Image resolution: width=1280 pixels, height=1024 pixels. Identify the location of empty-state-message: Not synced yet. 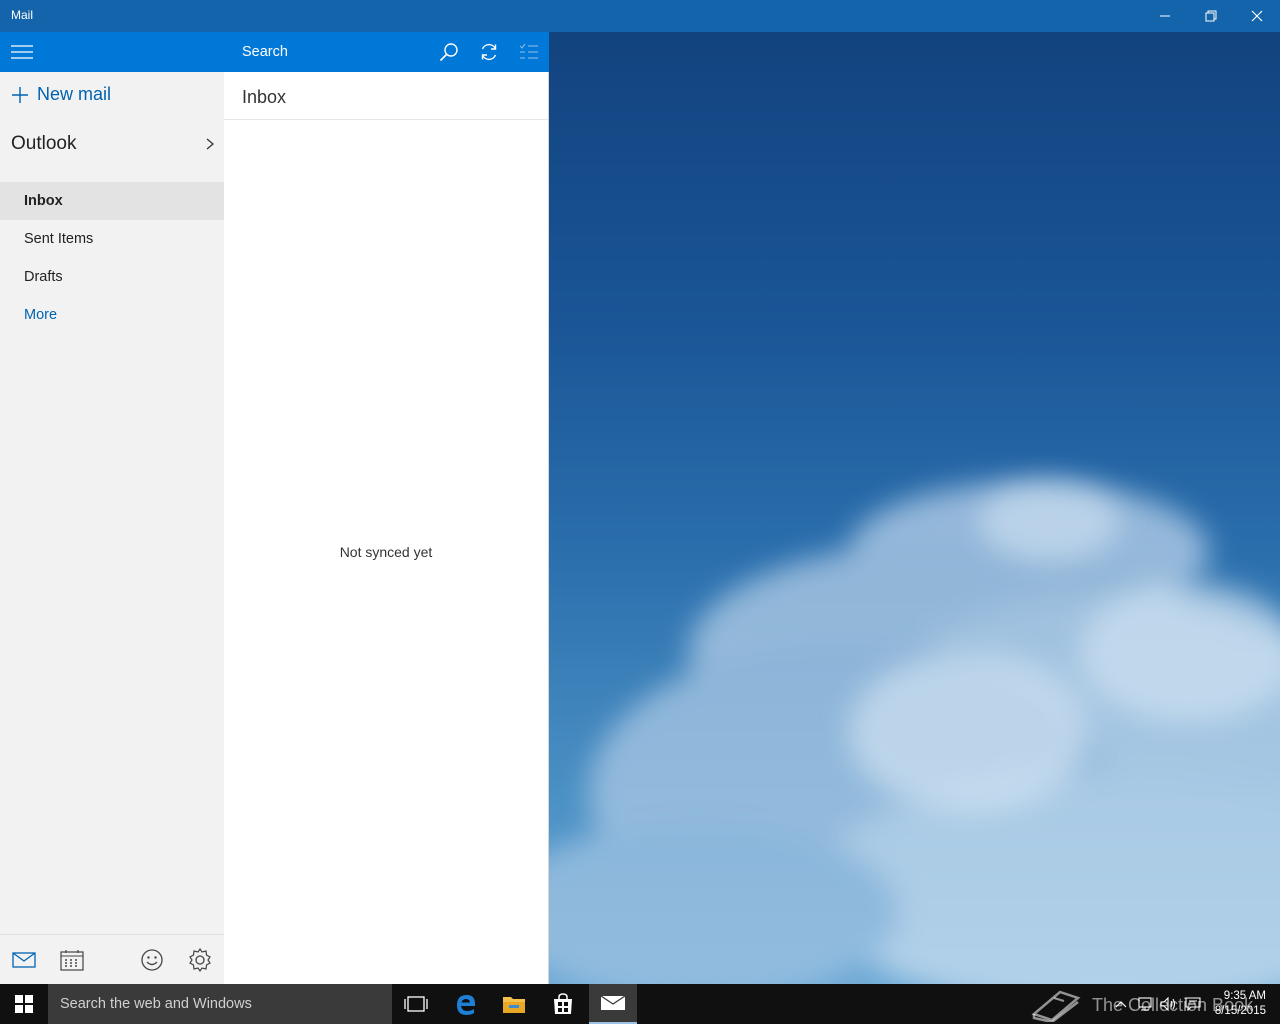
(386, 552).